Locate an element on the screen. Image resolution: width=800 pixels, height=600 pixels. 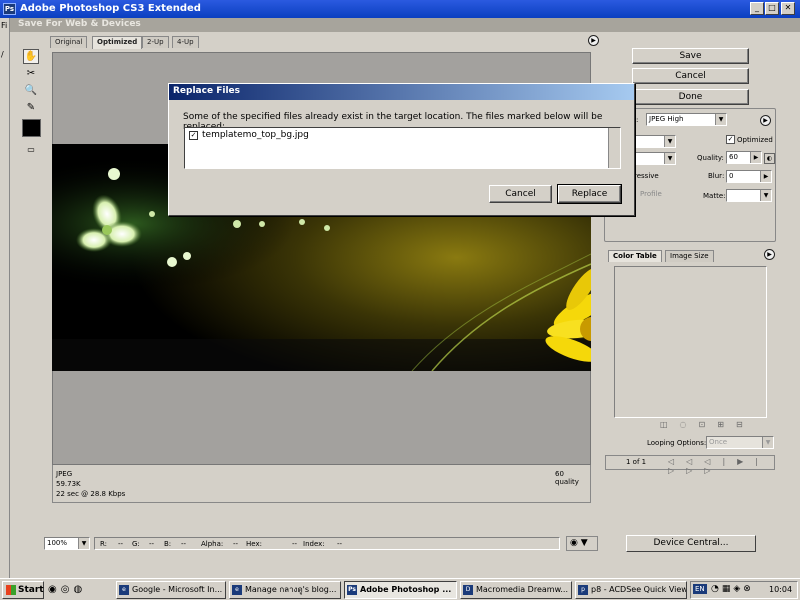
color-table-menu-icon: ▶ is located at coordinates (769, 254).